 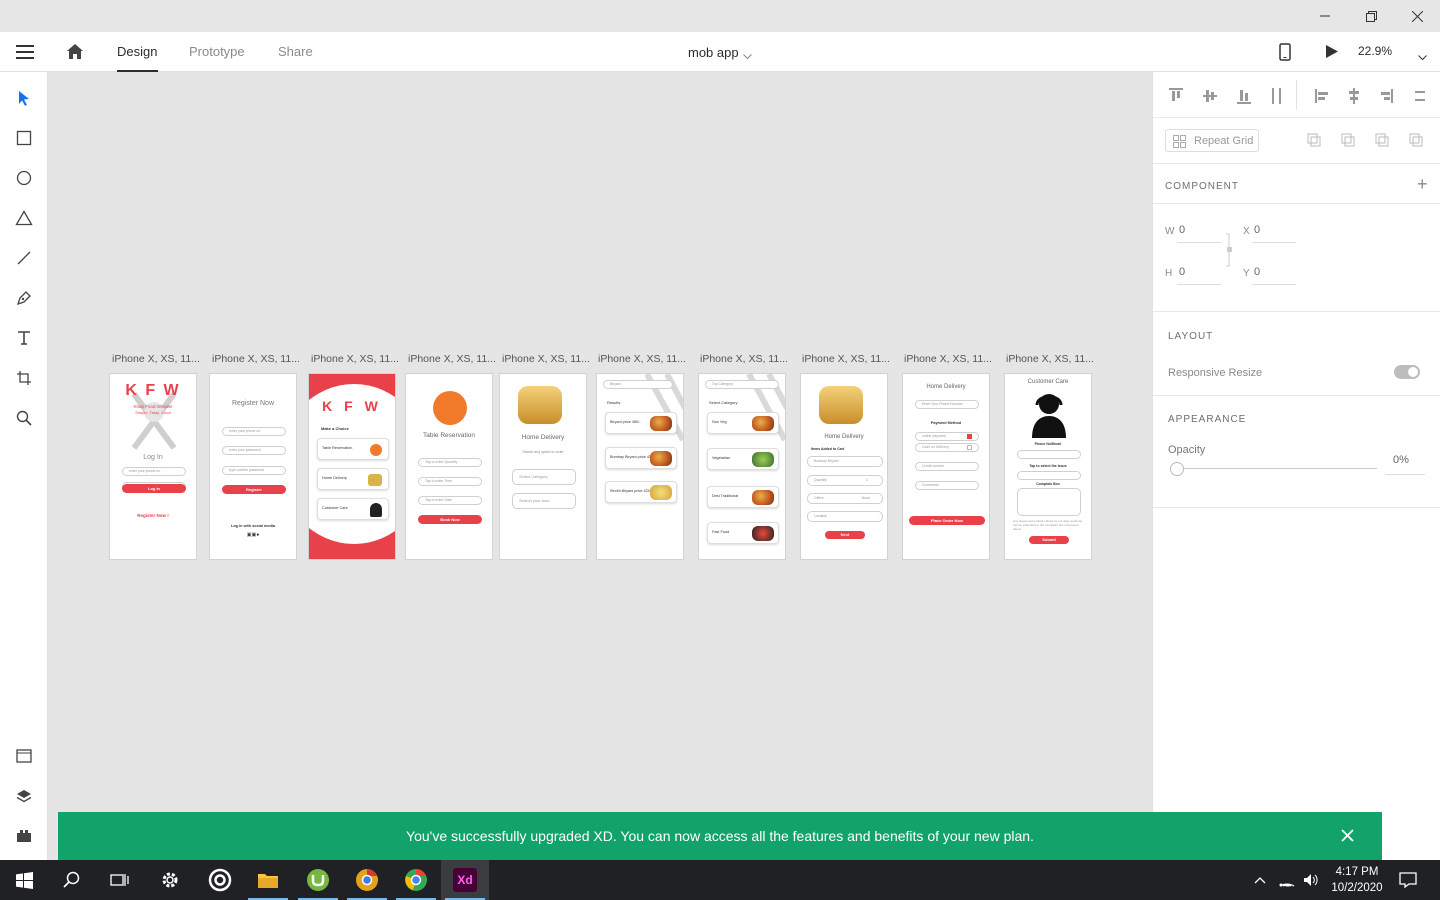 What do you see at coordinates (254, 489) in the screenshot?
I see `register-button: Register` at bounding box center [254, 489].